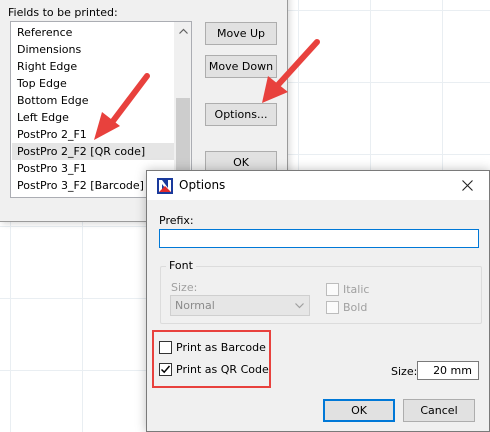  What do you see at coordinates (240, 305) in the screenshot?
I see `font-size-select: Normal` at bounding box center [240, 305].